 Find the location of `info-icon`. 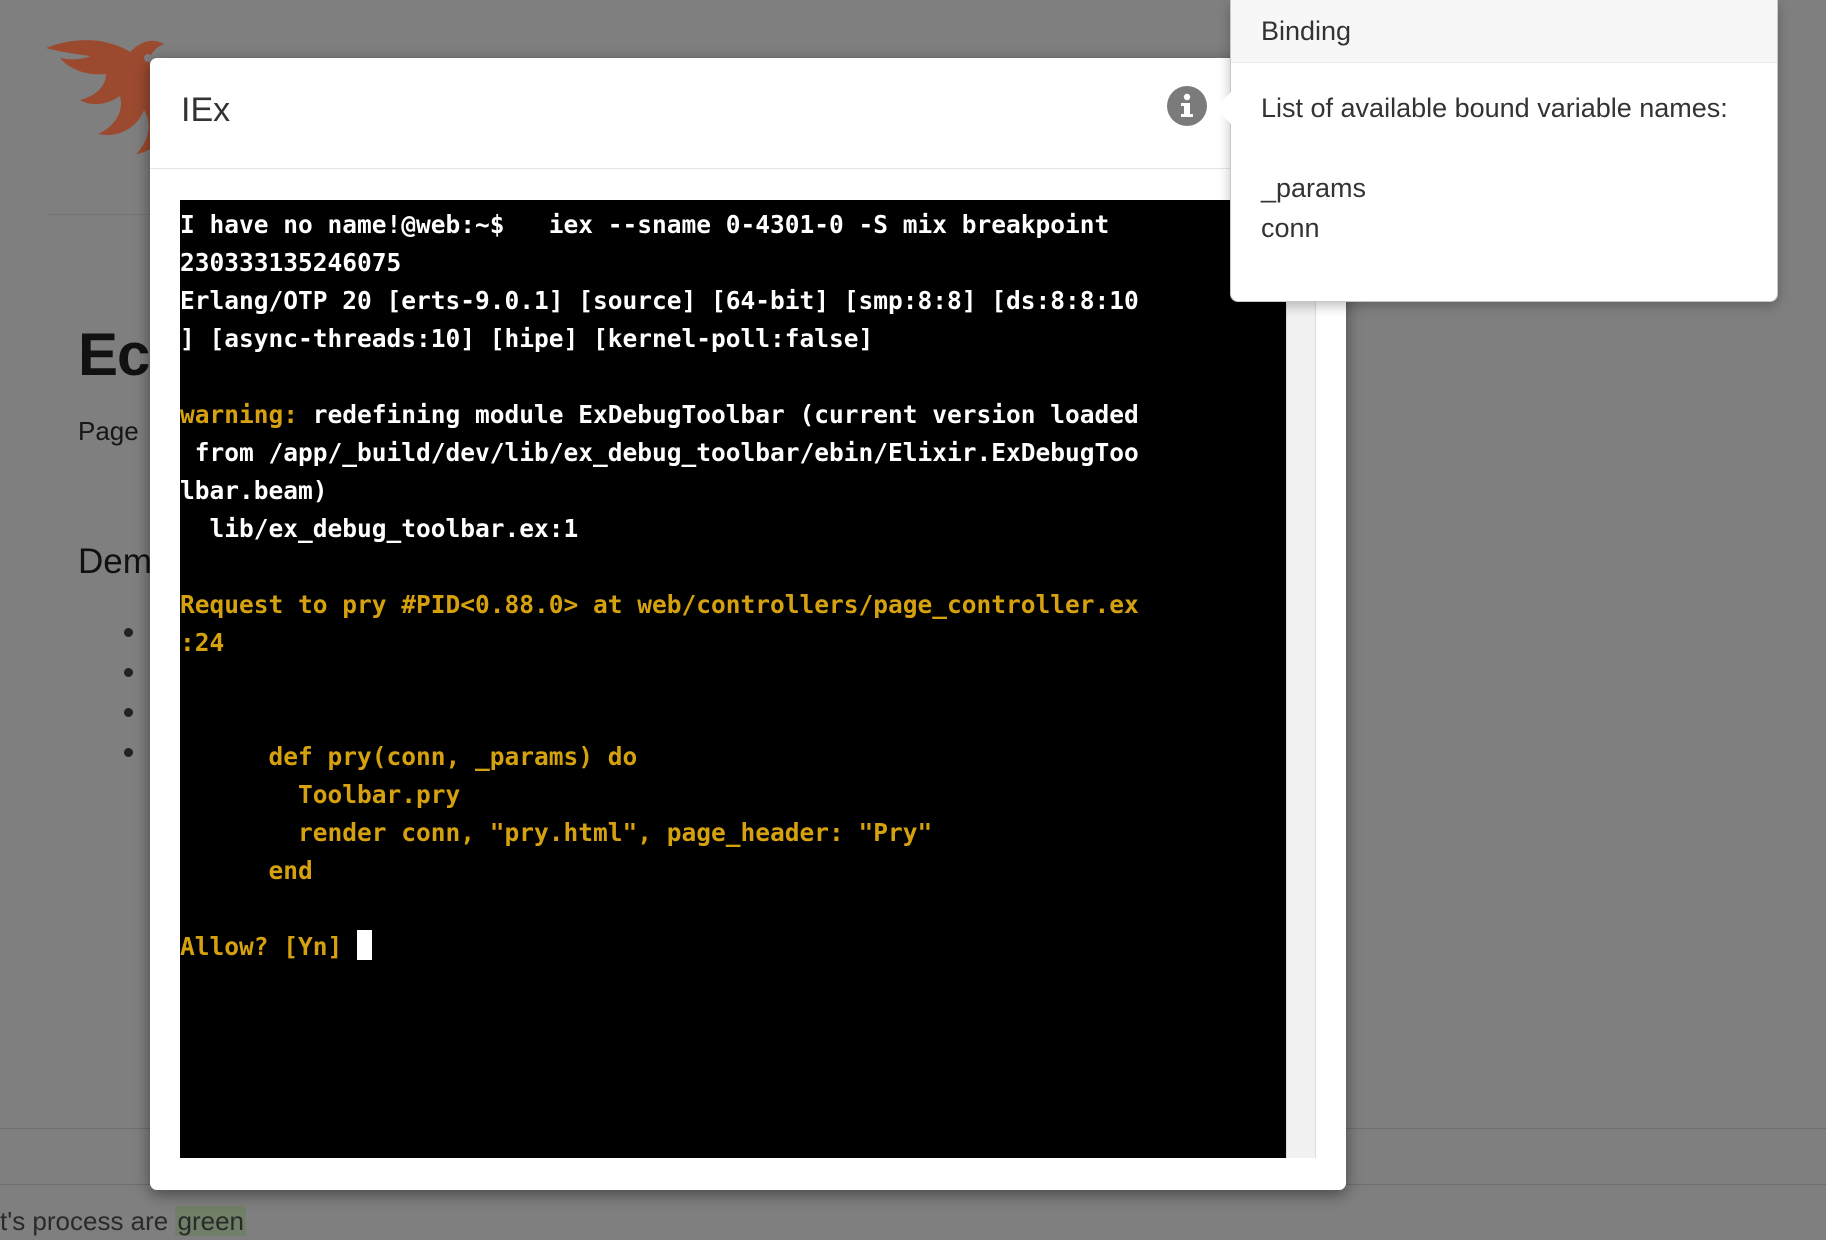

info-icon is located at coordinates (1187, 106).